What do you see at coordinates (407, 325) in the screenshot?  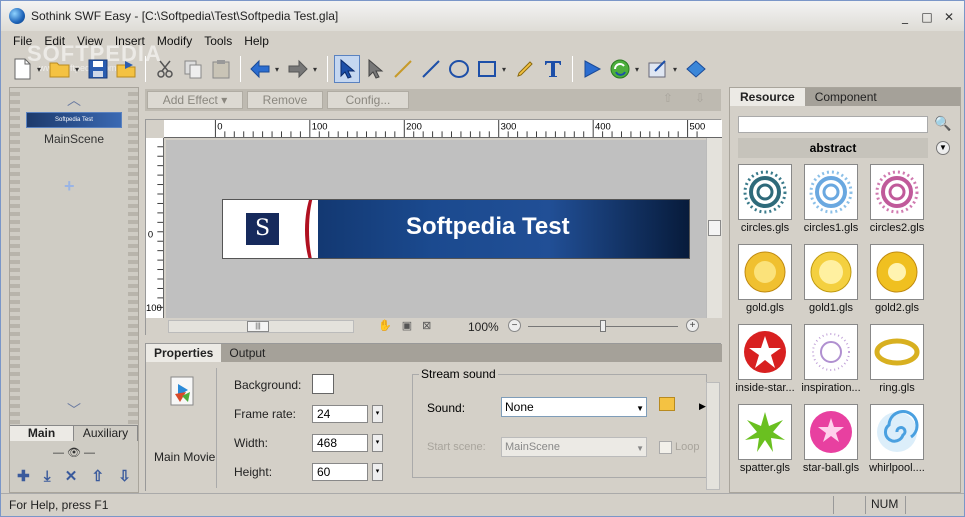 I see `fit-icon: ▣` at bounding box center [407, 325].